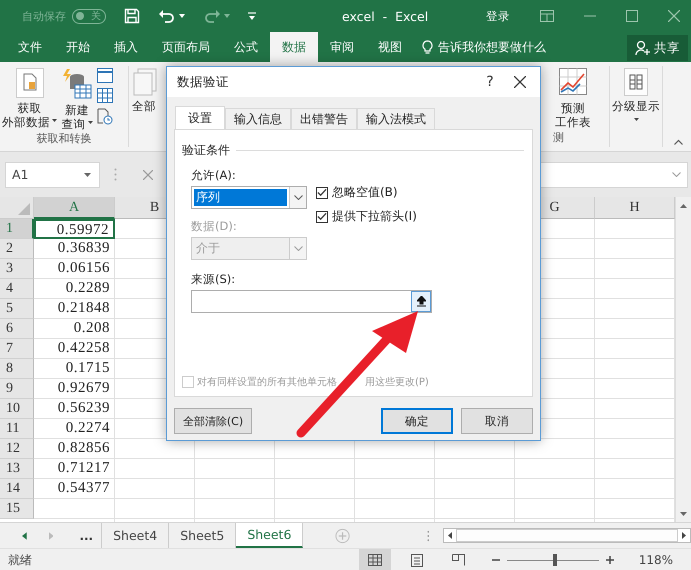 Image resolution: width=691 pixels, height=570 pixels. I want to click on collapse-ribbon-icon, so click(678, 142).